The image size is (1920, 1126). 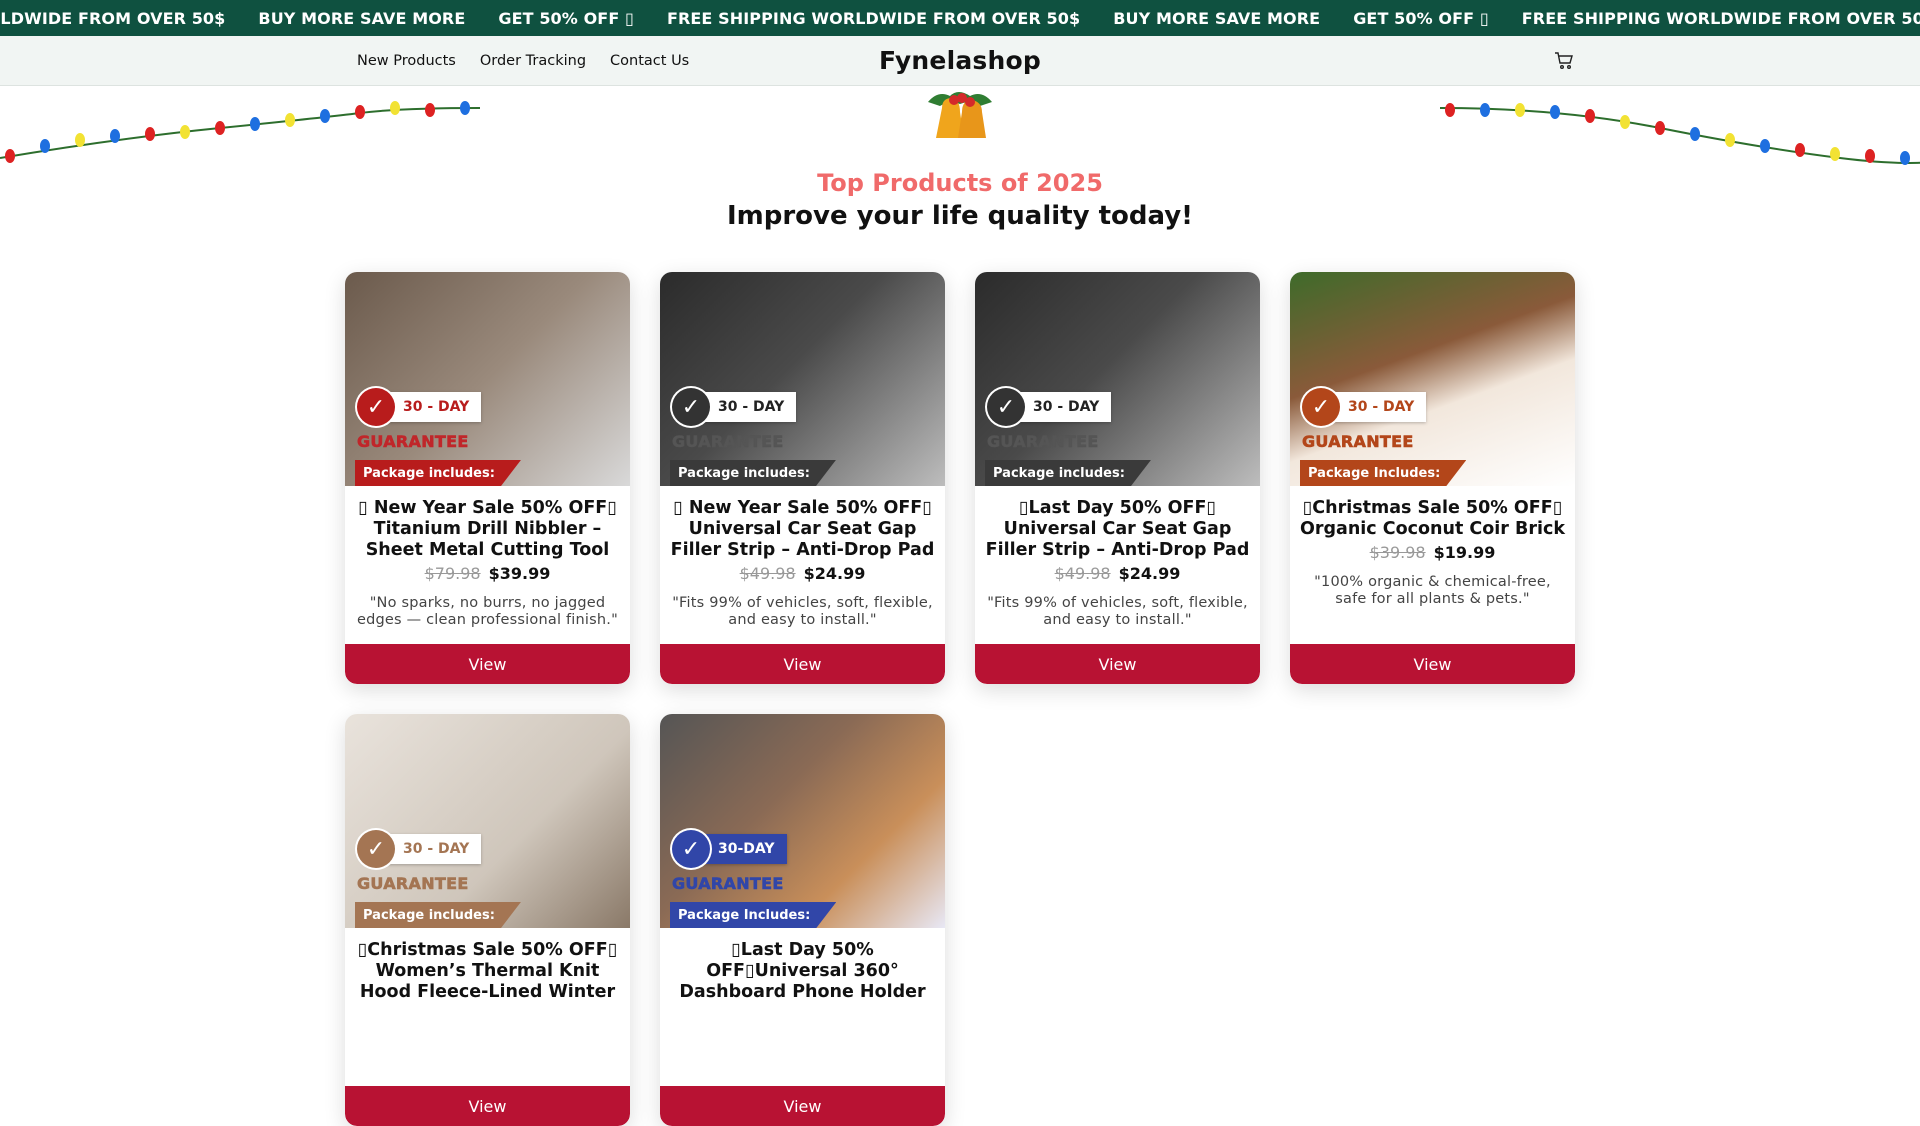 What do you see at coordinates (113, 18) in the screenshot?
I see `marquee-item: RLDWIDE FROM OVER 50$` at bounding box center [113, 18].